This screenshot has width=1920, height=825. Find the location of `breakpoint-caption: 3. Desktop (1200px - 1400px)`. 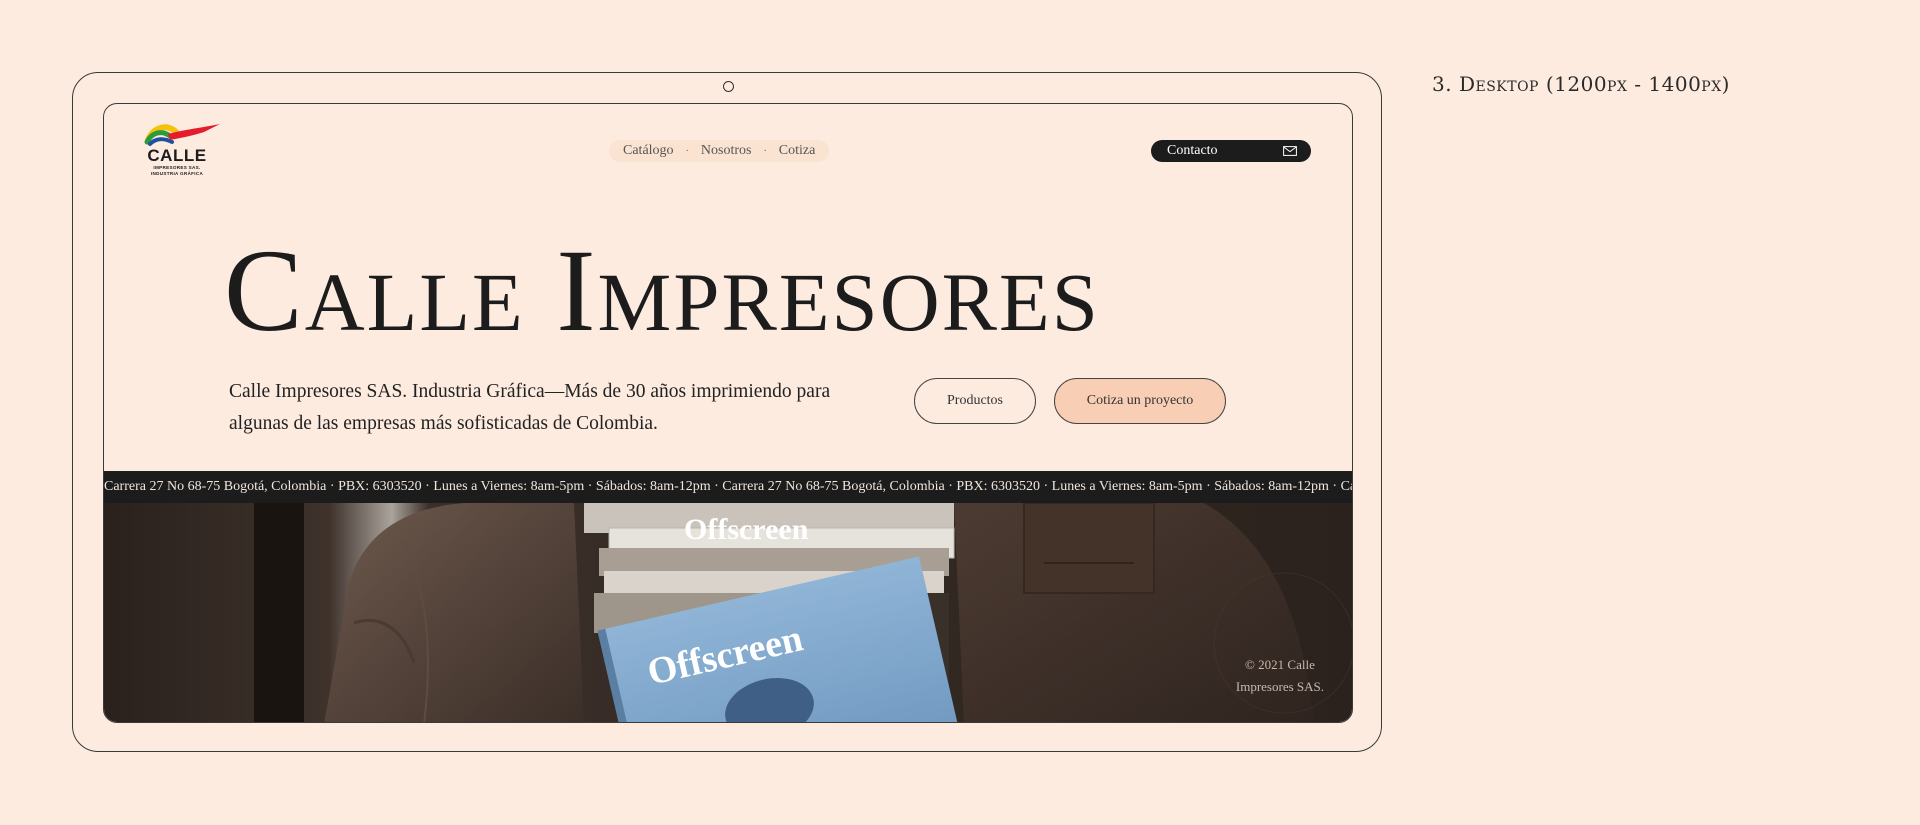

breakpoint-caption: 3. Desktop (1200px - 1400px) is located at coordinates (1581, 84).